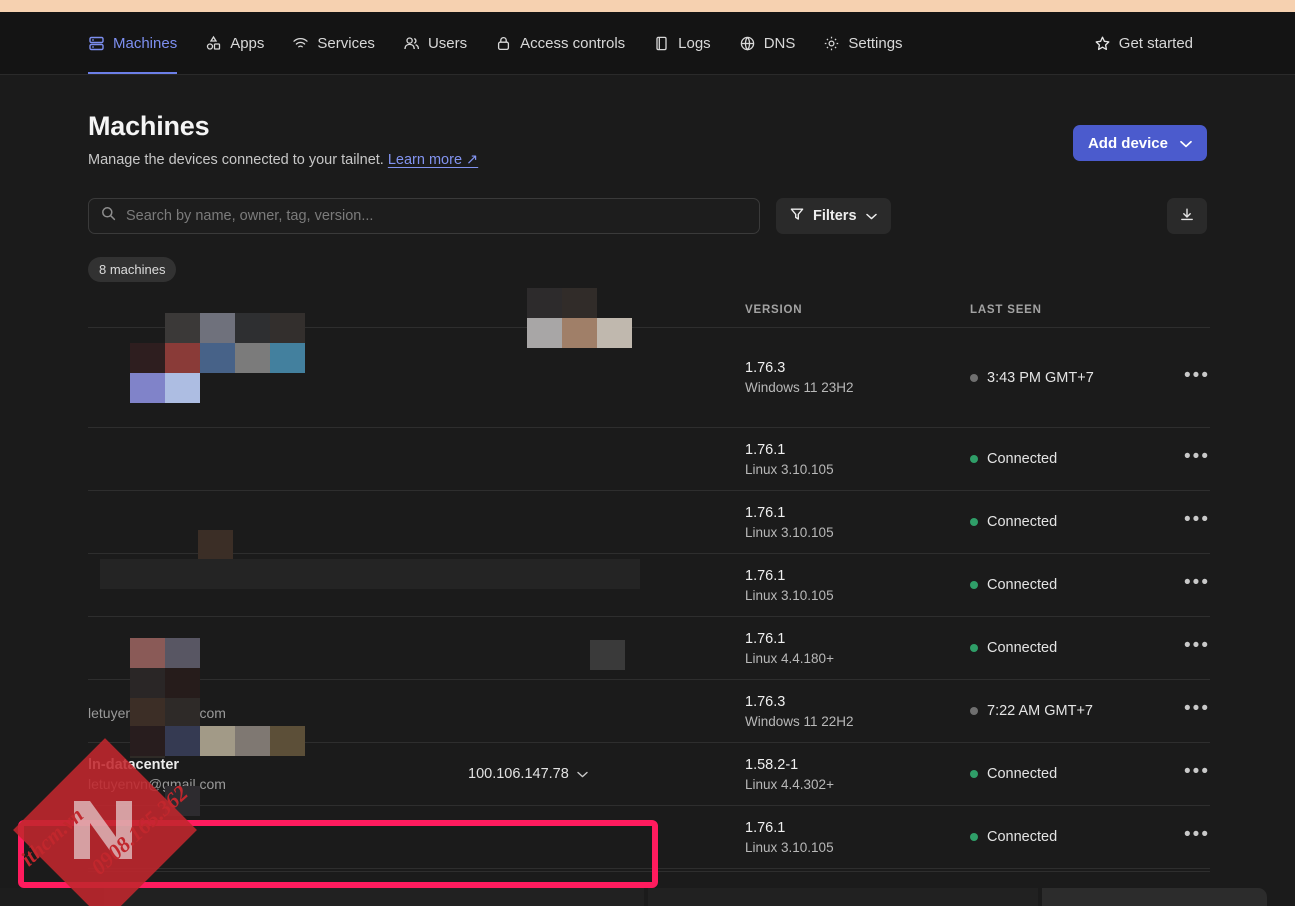 This screenshot has width=1295, height=906. I want to click on download-button, so click(1187, 216).